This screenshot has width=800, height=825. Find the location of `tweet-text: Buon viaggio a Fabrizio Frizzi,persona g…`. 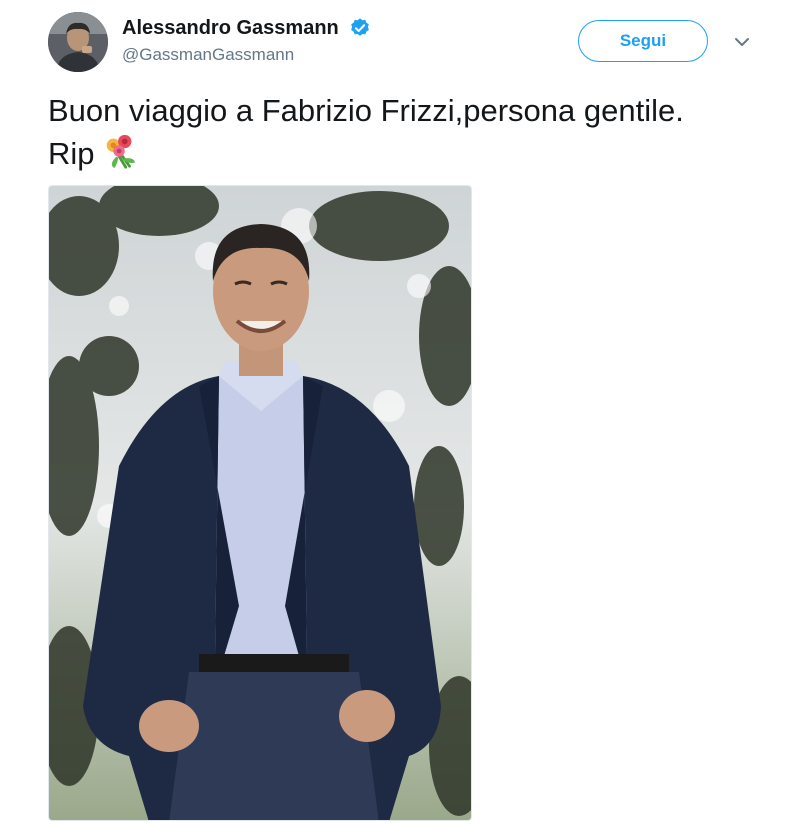

tweet-text: Buon viaggio a Fabrizio Frizzi,persona g… is located at coordinates (388, 132).